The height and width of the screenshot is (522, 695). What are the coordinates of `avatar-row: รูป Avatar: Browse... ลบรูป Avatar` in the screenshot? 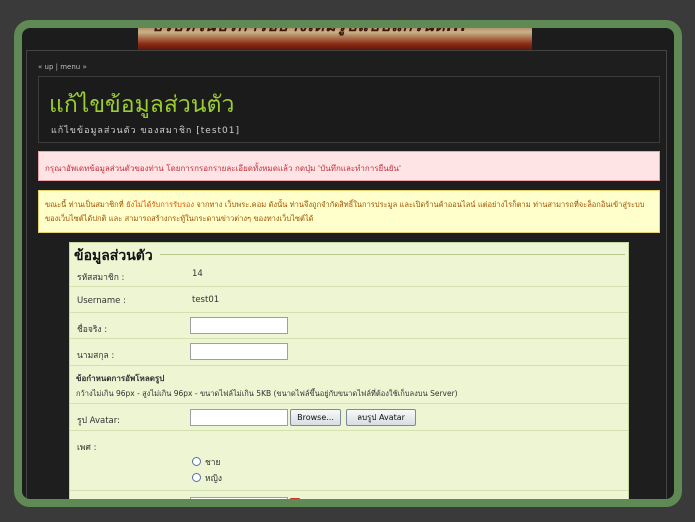 It's located at (349, 417).